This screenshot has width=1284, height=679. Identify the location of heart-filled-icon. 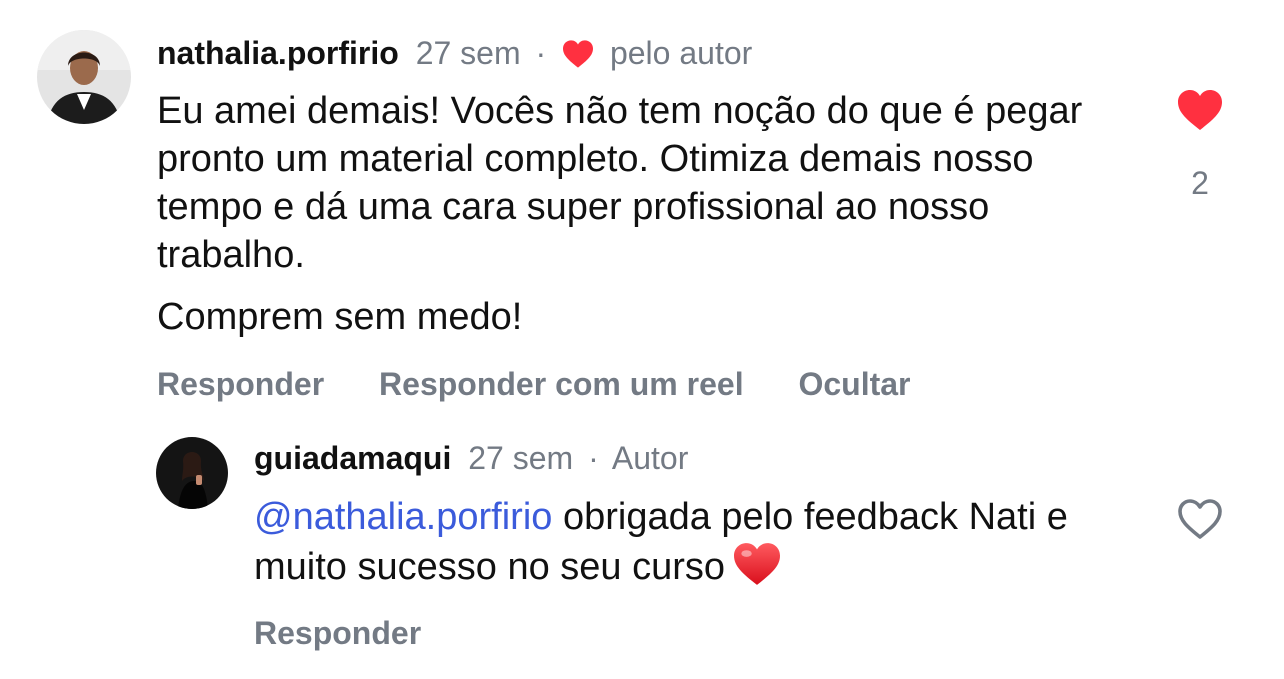
(1200, 110).